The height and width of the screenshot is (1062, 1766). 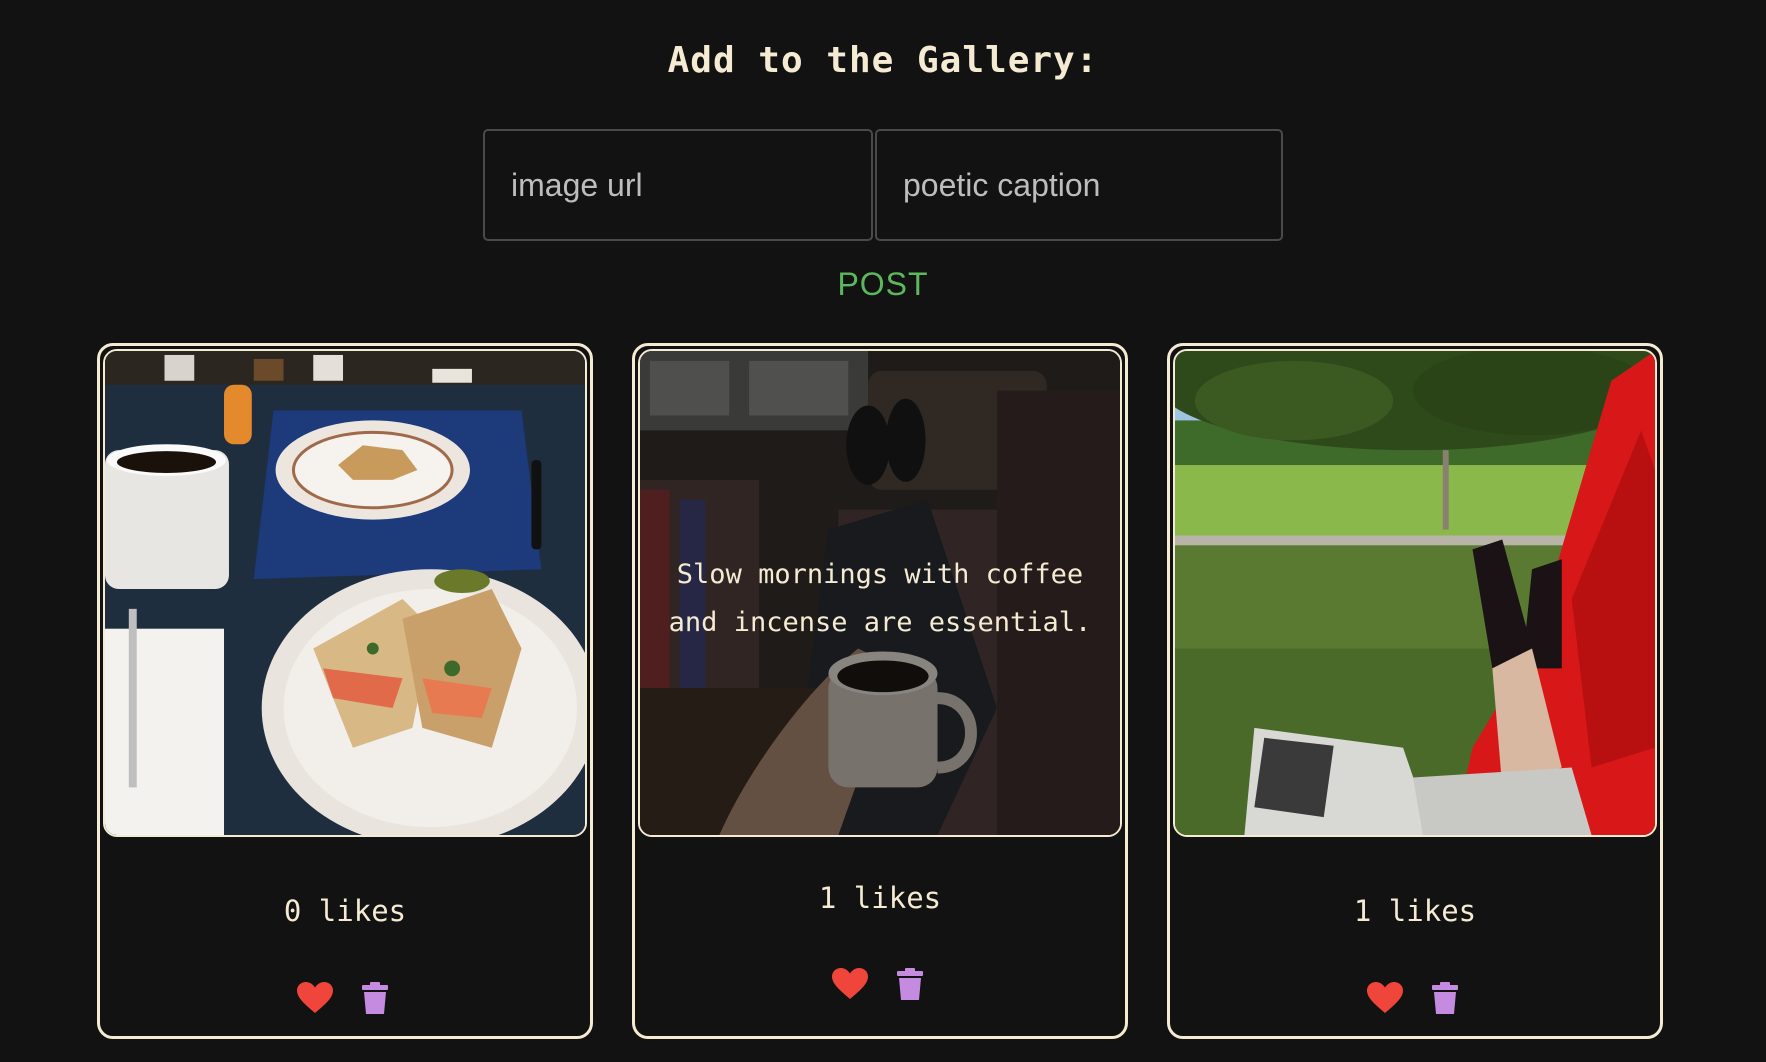 I want to click on gallery-heading: Add to the Gallery:, so click(x=883, y=60).